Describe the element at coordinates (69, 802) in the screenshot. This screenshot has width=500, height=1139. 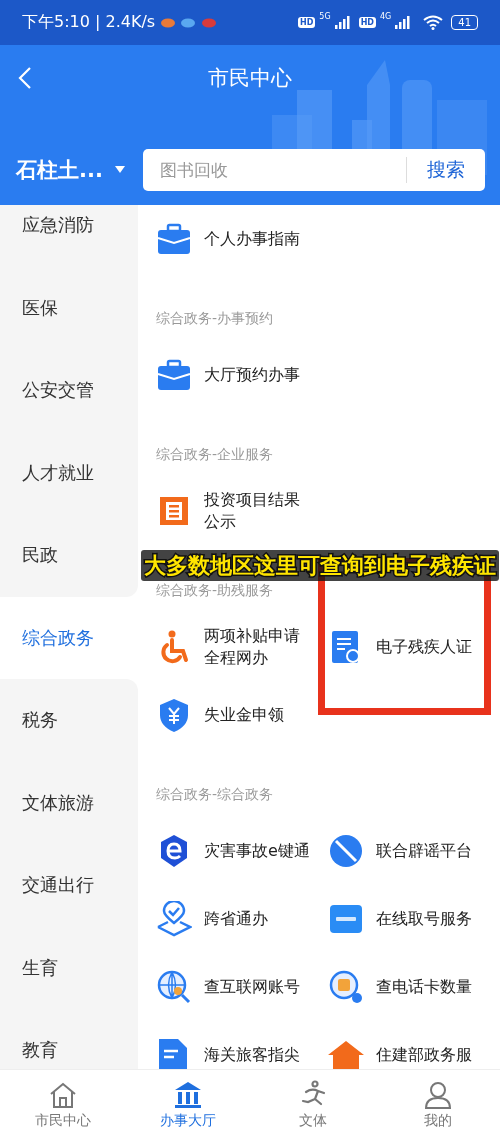
I see `sidebar-item: 文体旅游` at that location.